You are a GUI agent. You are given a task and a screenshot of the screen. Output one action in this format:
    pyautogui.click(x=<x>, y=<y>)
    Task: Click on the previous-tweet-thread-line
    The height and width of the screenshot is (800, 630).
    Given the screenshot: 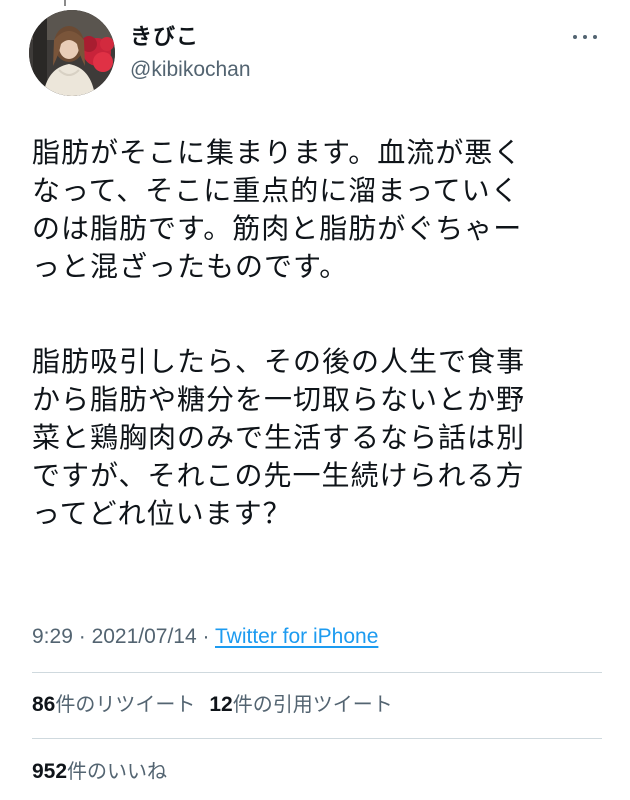 What is the action you would take?
    pyautogui.click(x=65, y=3)
    